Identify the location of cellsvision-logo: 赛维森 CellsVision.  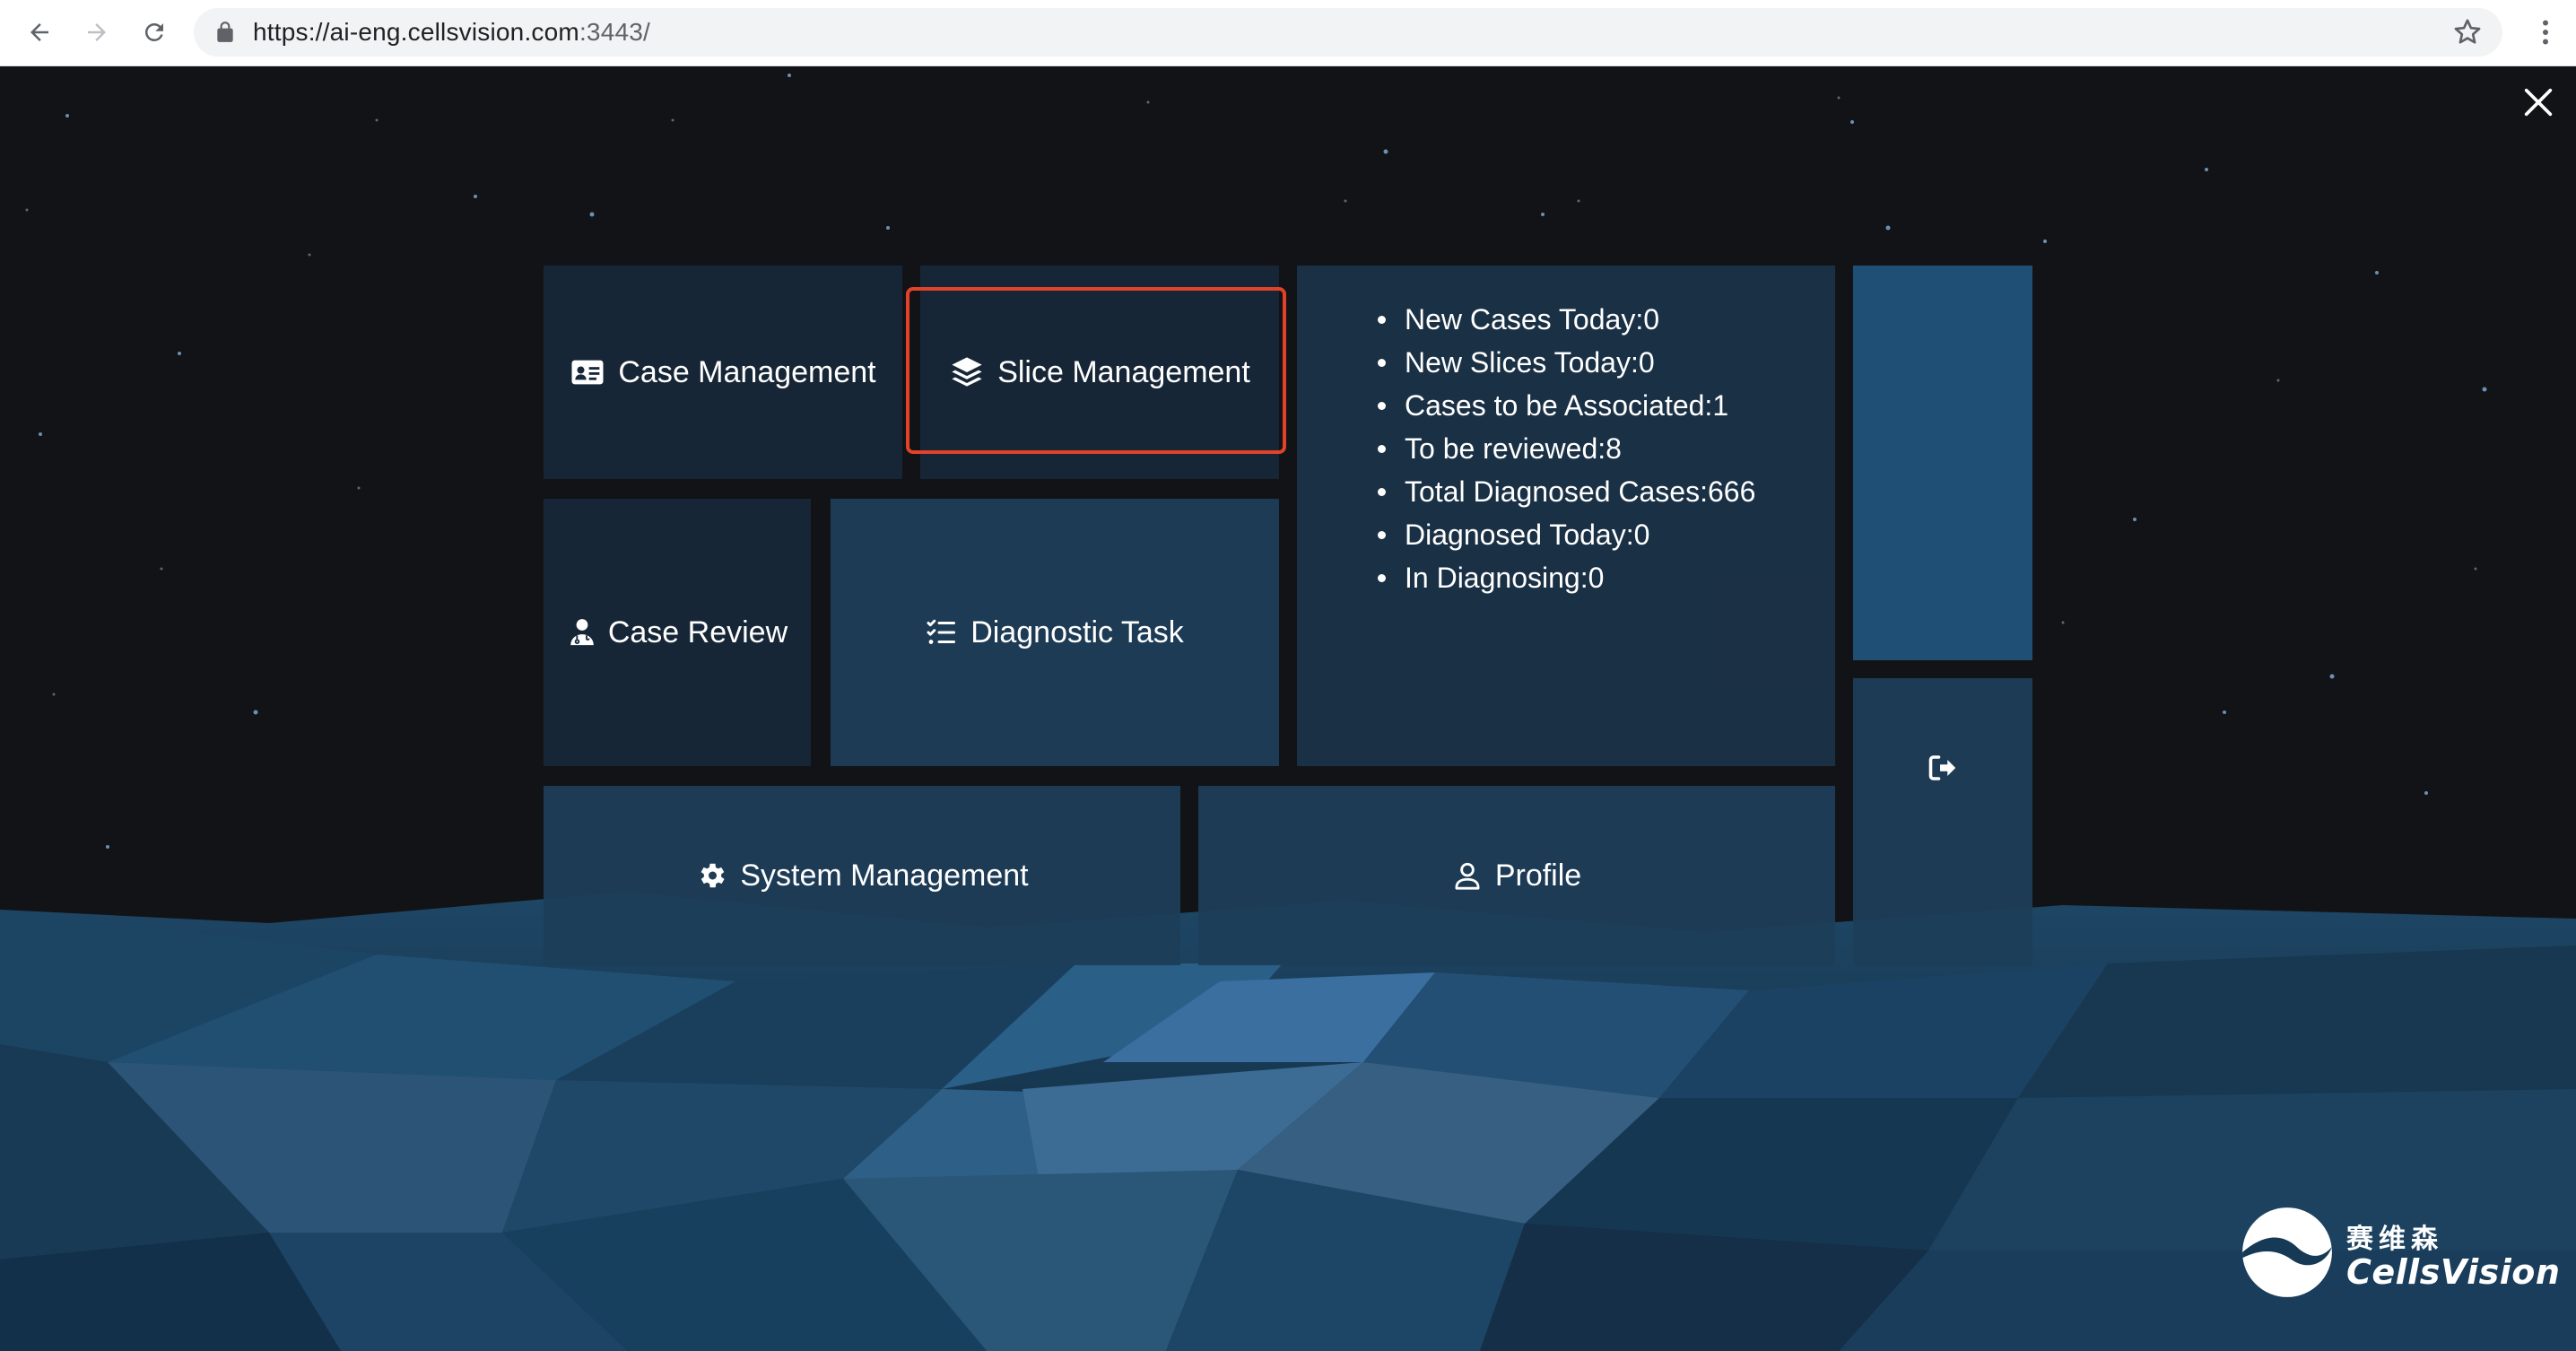
(2400, 1255).